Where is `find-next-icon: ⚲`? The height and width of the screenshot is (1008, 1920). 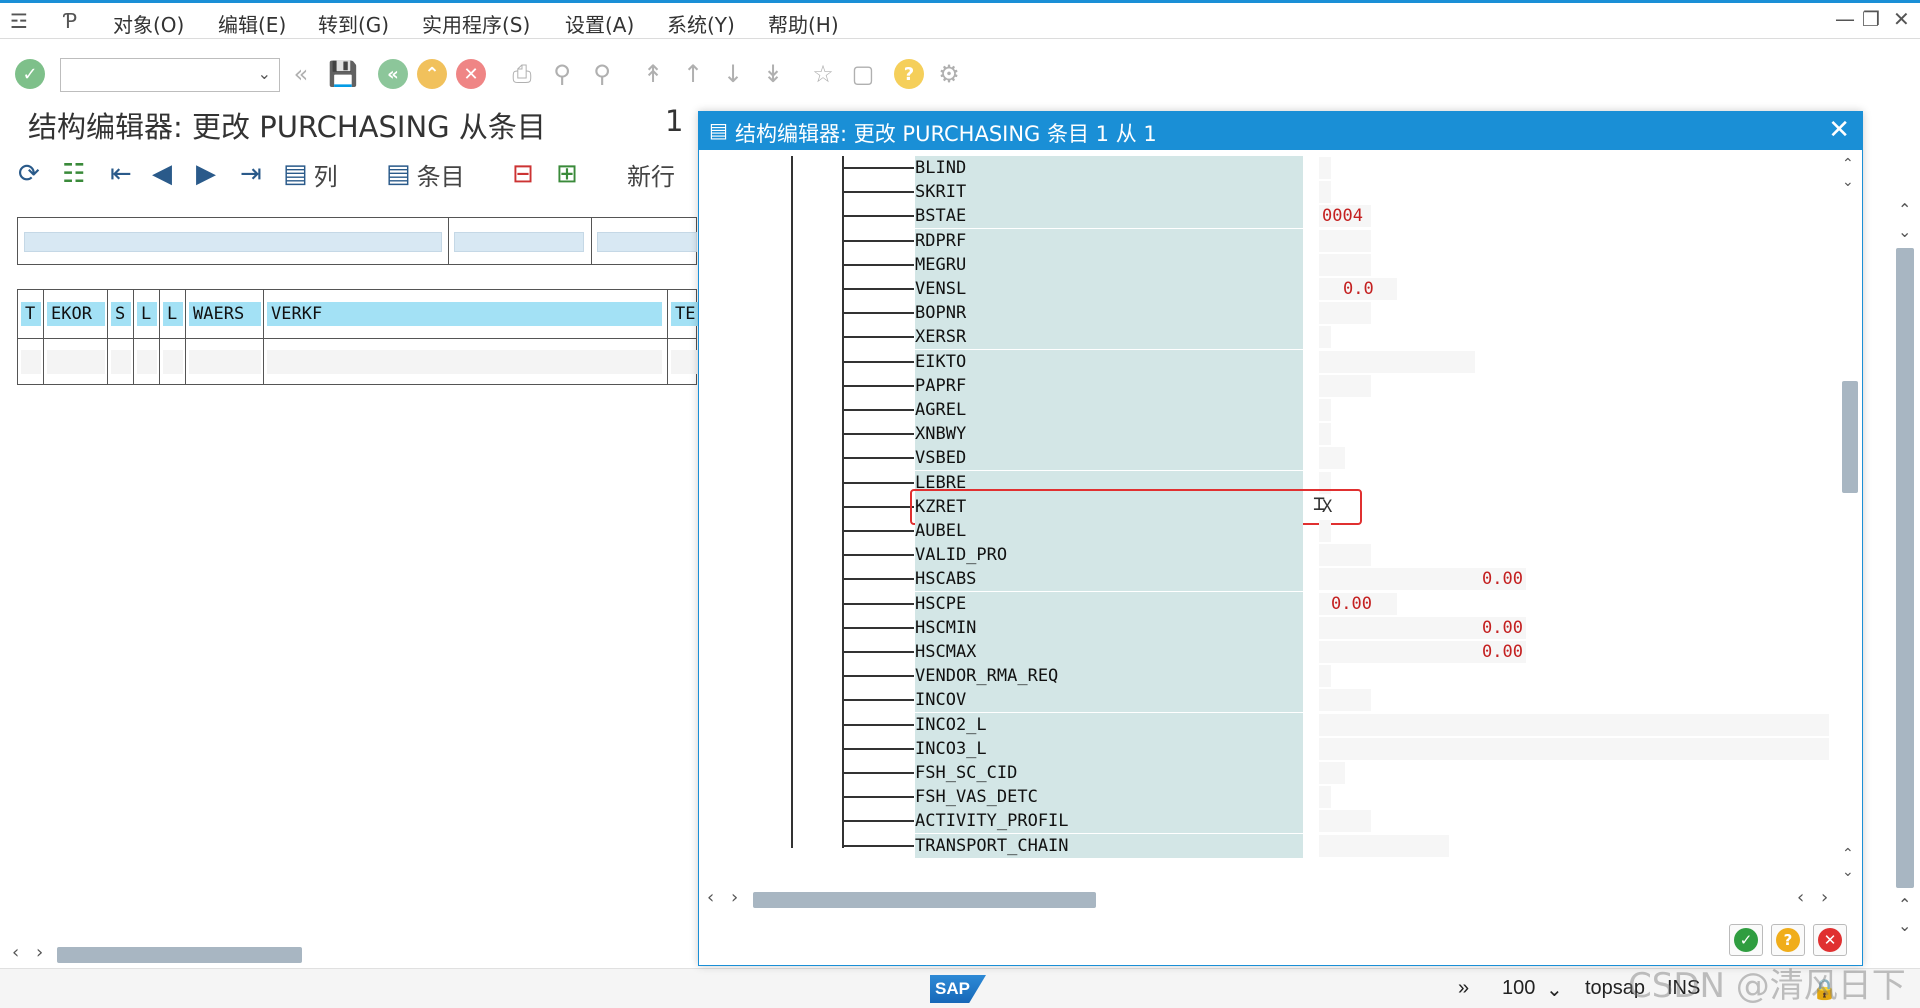 find-next-icon: ⚲ is located at coordinates (602, 74).